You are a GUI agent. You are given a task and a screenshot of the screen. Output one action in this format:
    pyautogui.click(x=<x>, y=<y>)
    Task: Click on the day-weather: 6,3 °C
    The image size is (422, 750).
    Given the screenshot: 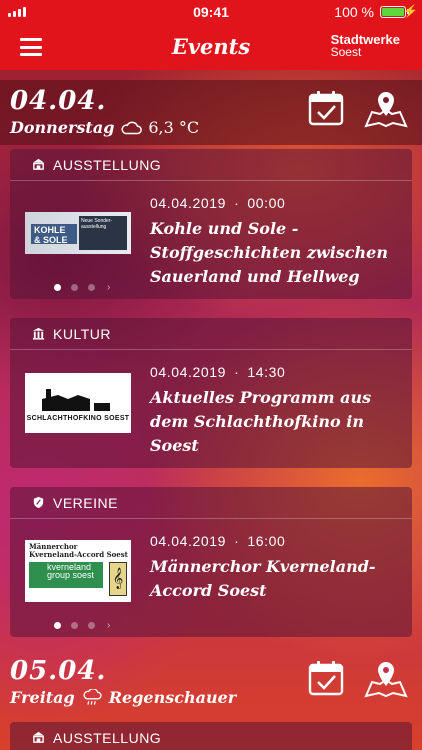 What is the action you would take?
    pyautogui.click(x=174, y=127)
    